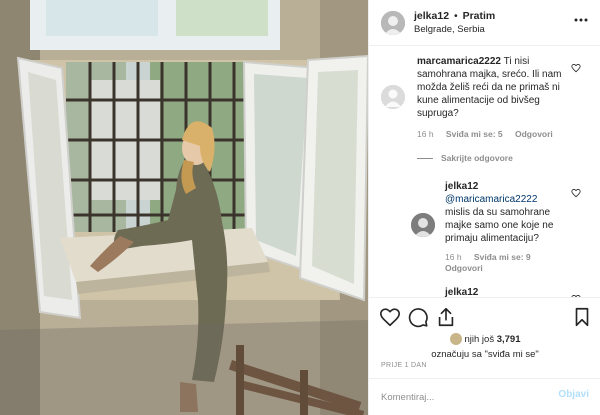 This screenshot has height=415, width=600. Describe the element at coordinates (393, 23) in the screenshot. I see `author-avatar` at that location.